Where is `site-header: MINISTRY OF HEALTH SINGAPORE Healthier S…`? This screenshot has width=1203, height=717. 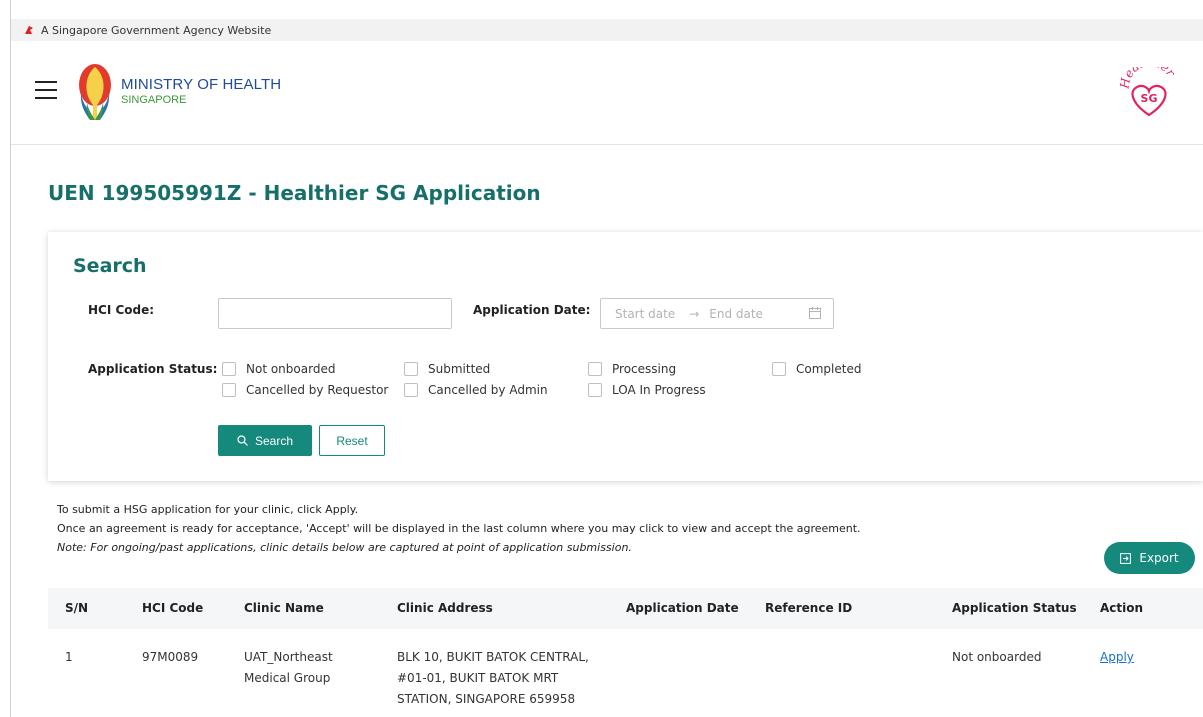
site-header: MINISTRY OF HEALTH SINGAPORE Healthier S… is located at coordinates (607, 93).